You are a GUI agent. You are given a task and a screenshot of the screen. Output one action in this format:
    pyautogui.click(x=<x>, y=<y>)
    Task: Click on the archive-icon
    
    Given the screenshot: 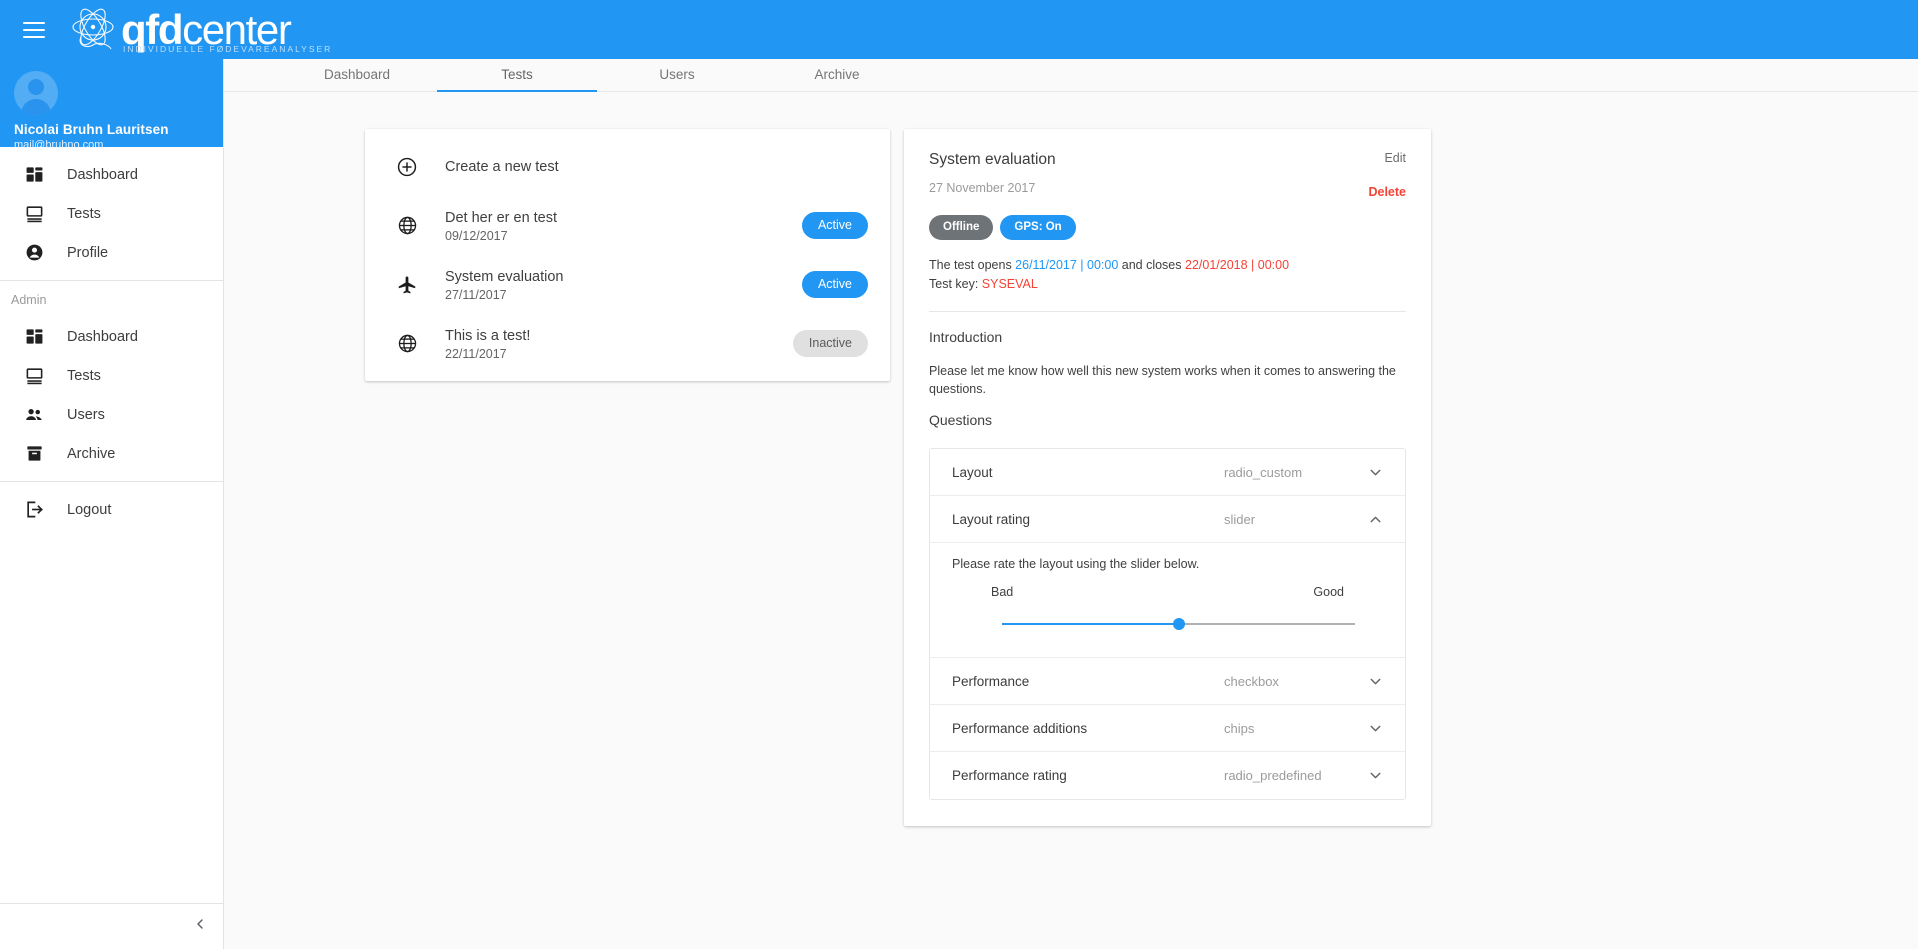 What is the action you would take?
    pyautogui.click(x=34, y=454)
    